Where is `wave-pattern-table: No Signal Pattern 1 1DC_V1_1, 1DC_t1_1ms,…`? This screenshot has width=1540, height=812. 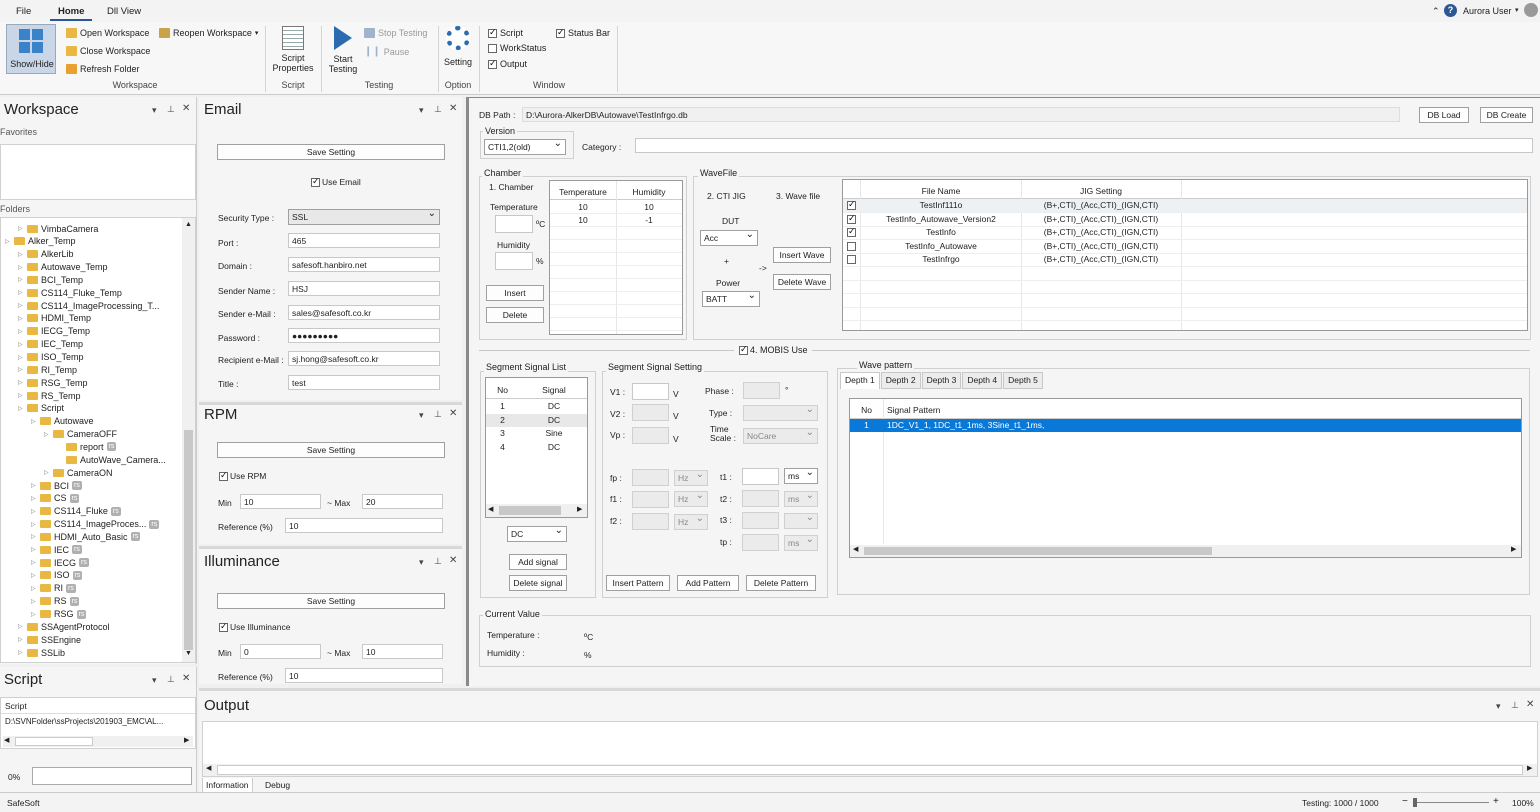
wave-pattern-table: No Signal Pattern 1 1DC_V1_1, 1DC_t1_1ms,… is located at coordinates (1185, 478).